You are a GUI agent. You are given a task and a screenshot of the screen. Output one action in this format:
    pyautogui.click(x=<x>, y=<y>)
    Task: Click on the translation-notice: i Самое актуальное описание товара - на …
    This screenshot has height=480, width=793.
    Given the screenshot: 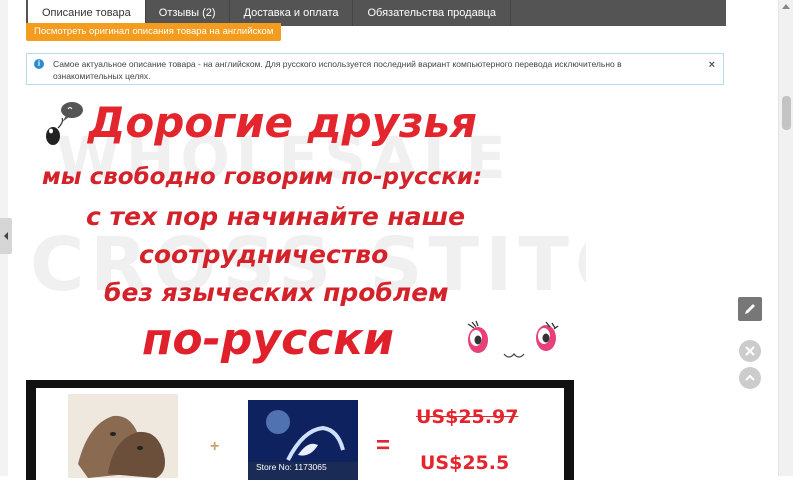 What is the action you would take?
    pyautogui.click(x=375, y=69)
    